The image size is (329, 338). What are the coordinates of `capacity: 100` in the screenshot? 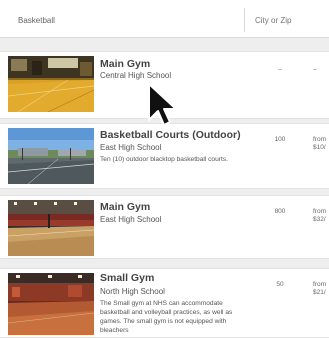 It's located at (280, 139).